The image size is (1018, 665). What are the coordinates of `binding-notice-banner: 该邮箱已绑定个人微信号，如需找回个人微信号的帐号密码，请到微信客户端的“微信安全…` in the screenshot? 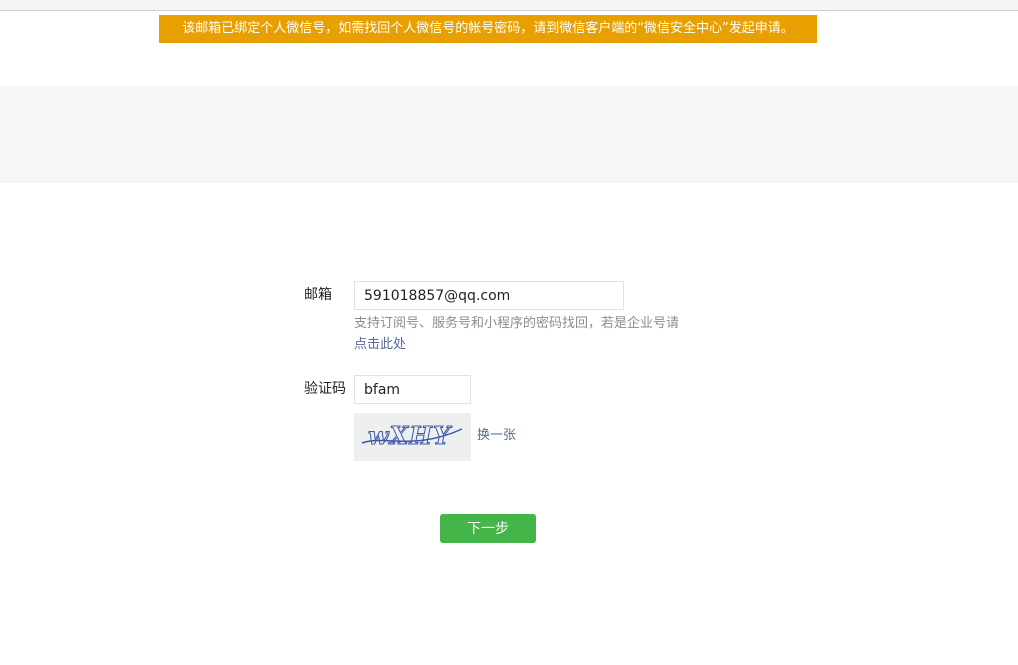 It's located at (488, 29).